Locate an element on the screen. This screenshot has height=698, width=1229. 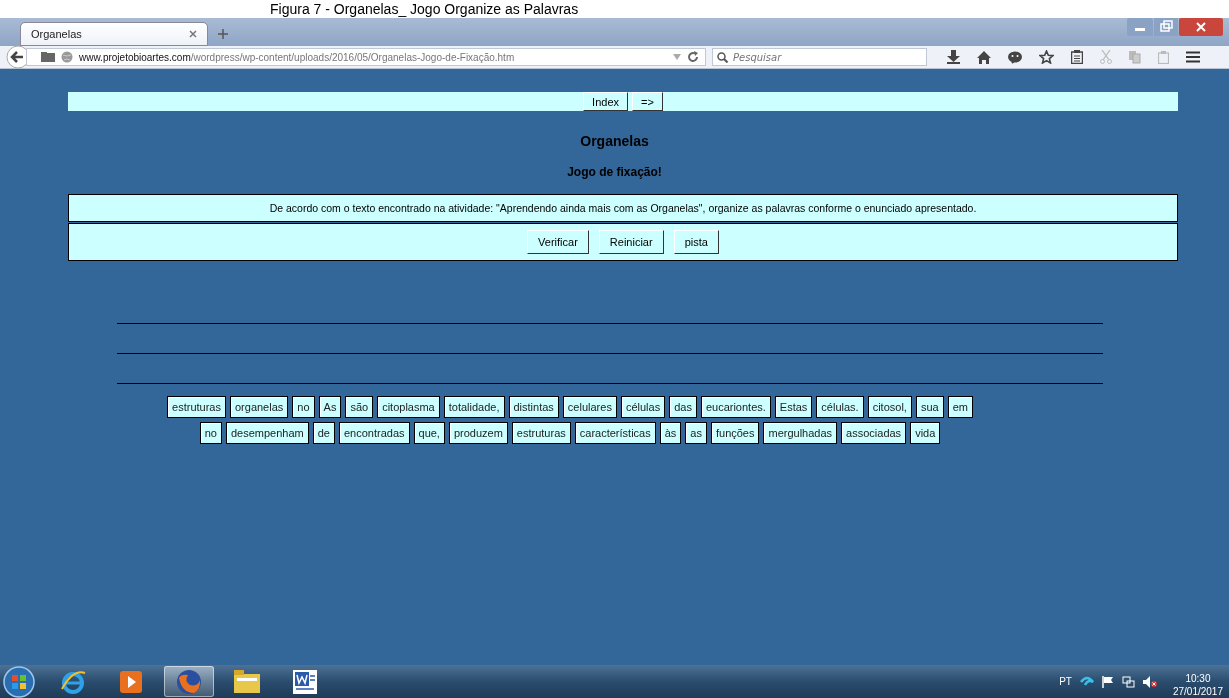
word-tile: celulares is located at coordinates (589, 407).